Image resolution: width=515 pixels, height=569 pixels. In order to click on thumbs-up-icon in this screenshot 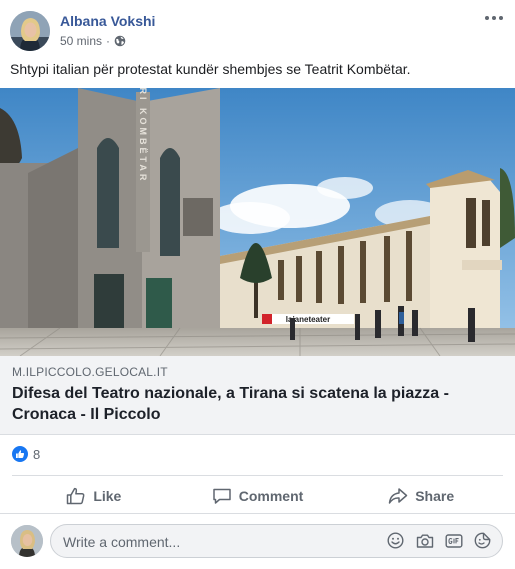, I will do `click(76, 496)`.